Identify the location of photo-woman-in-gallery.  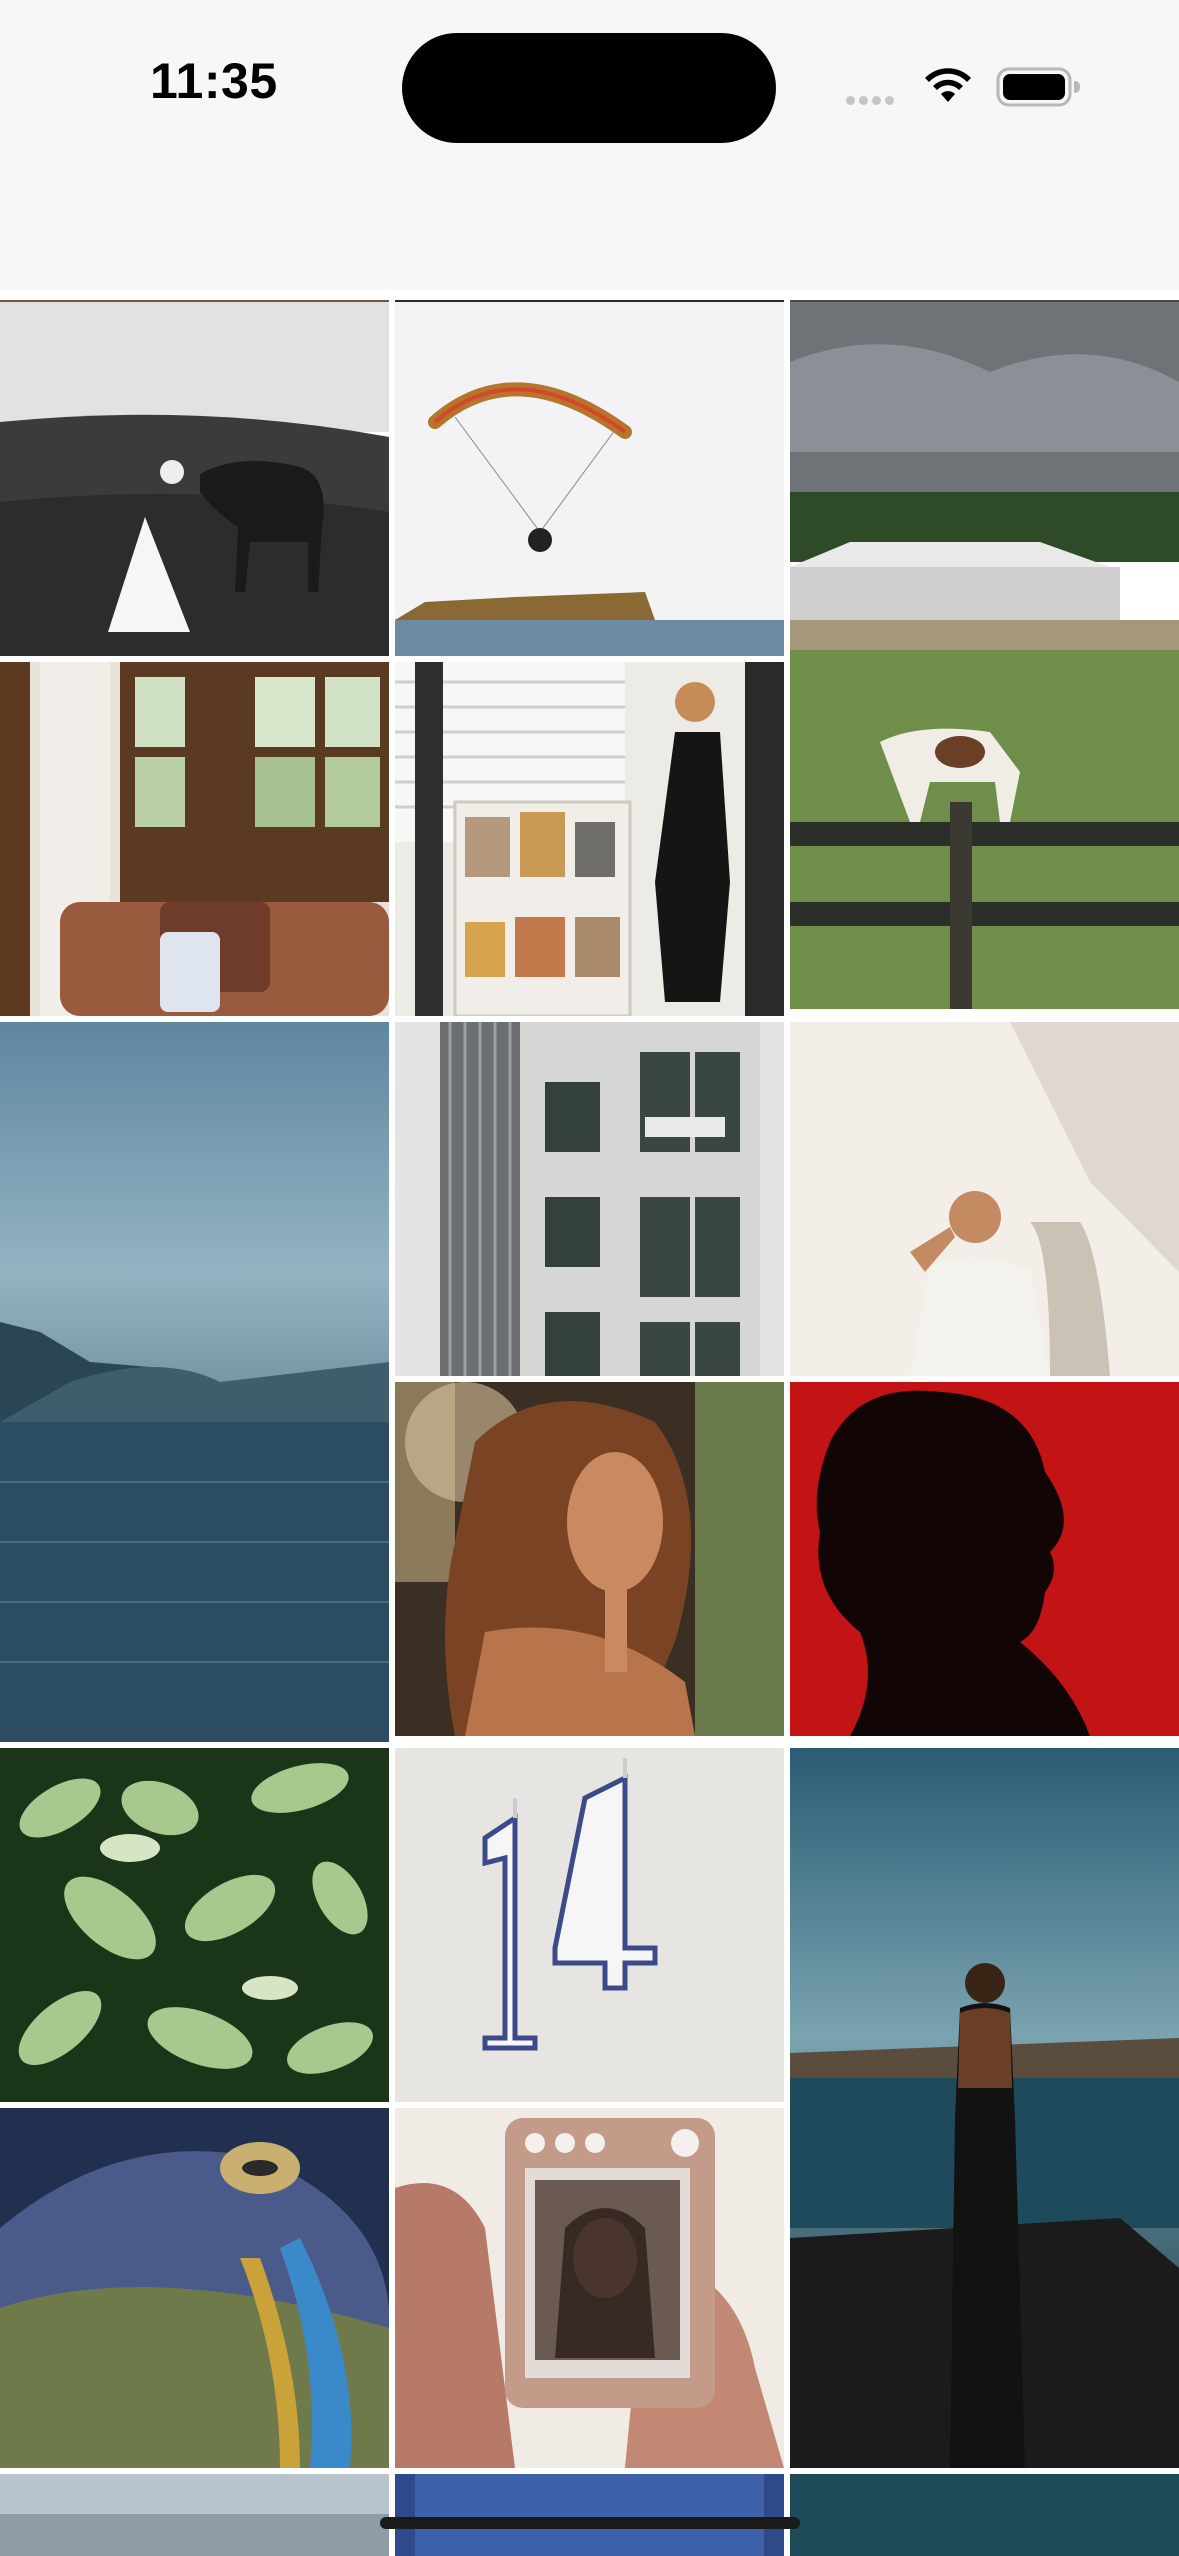
(589, 839).